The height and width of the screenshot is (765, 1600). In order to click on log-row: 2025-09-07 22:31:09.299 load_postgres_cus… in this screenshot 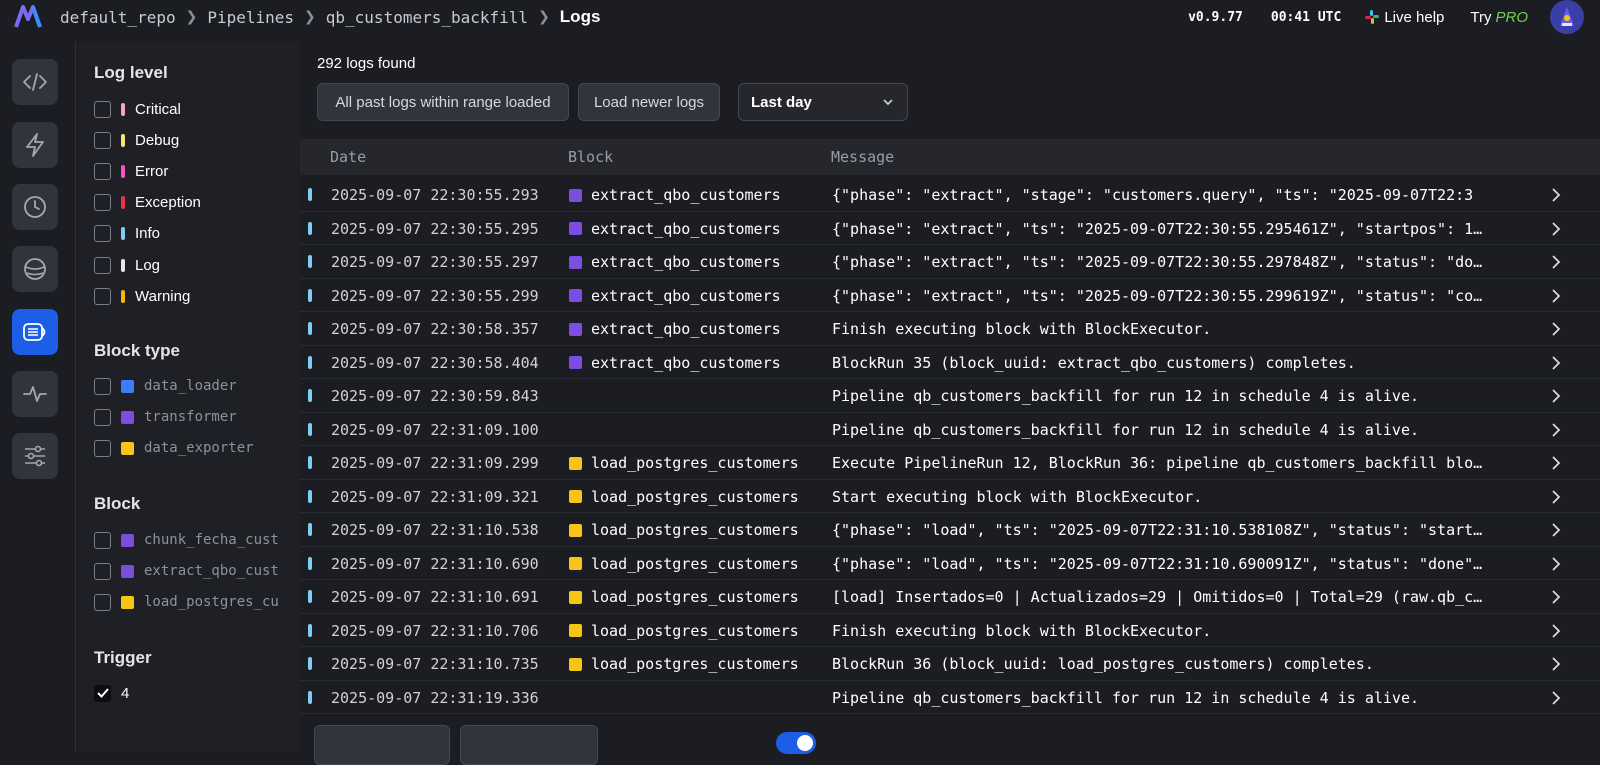, I will do `click(950, 463)`.